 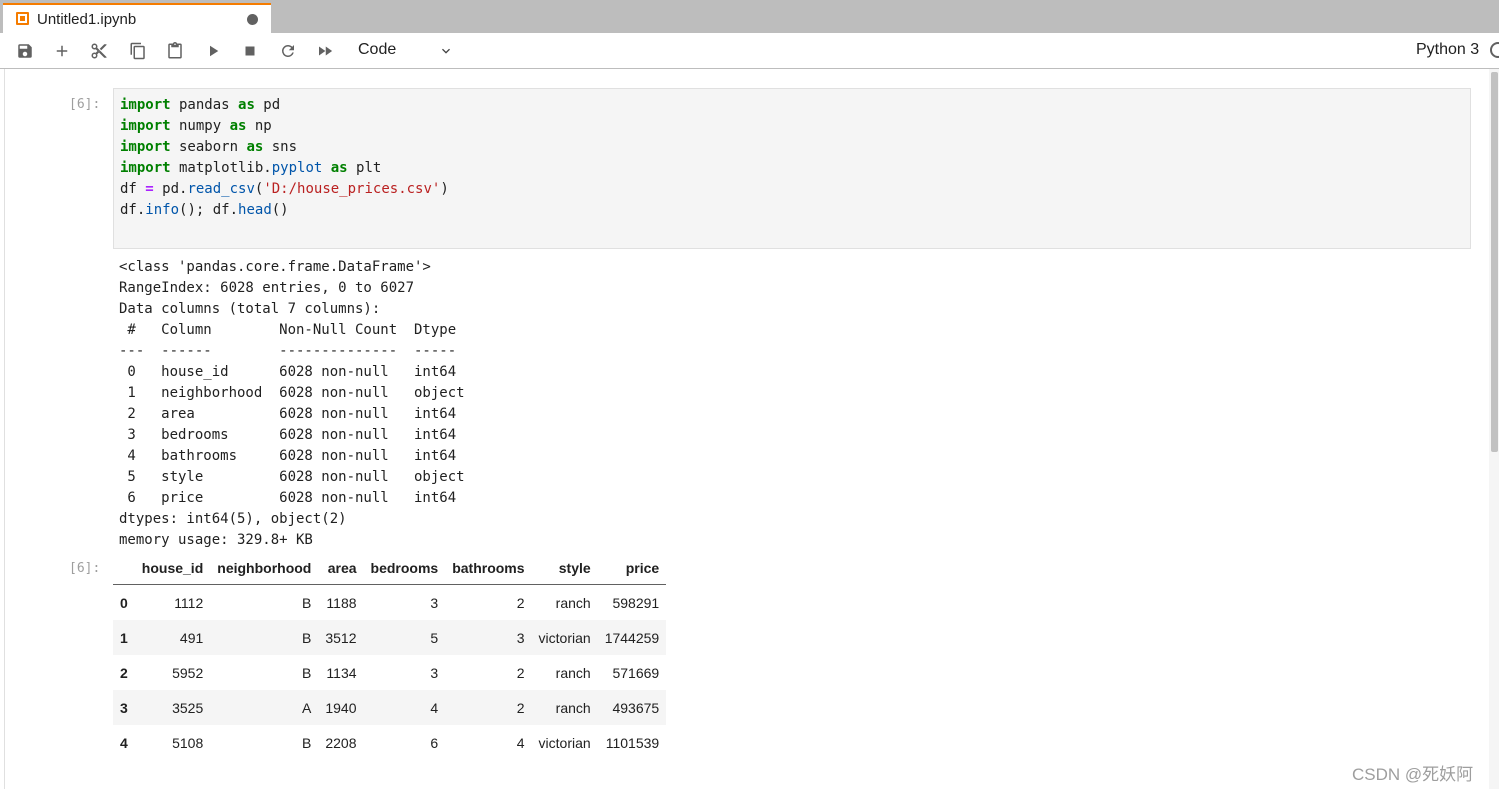 I want to click on kernel-status-icon, so click(x=1494, y=50).